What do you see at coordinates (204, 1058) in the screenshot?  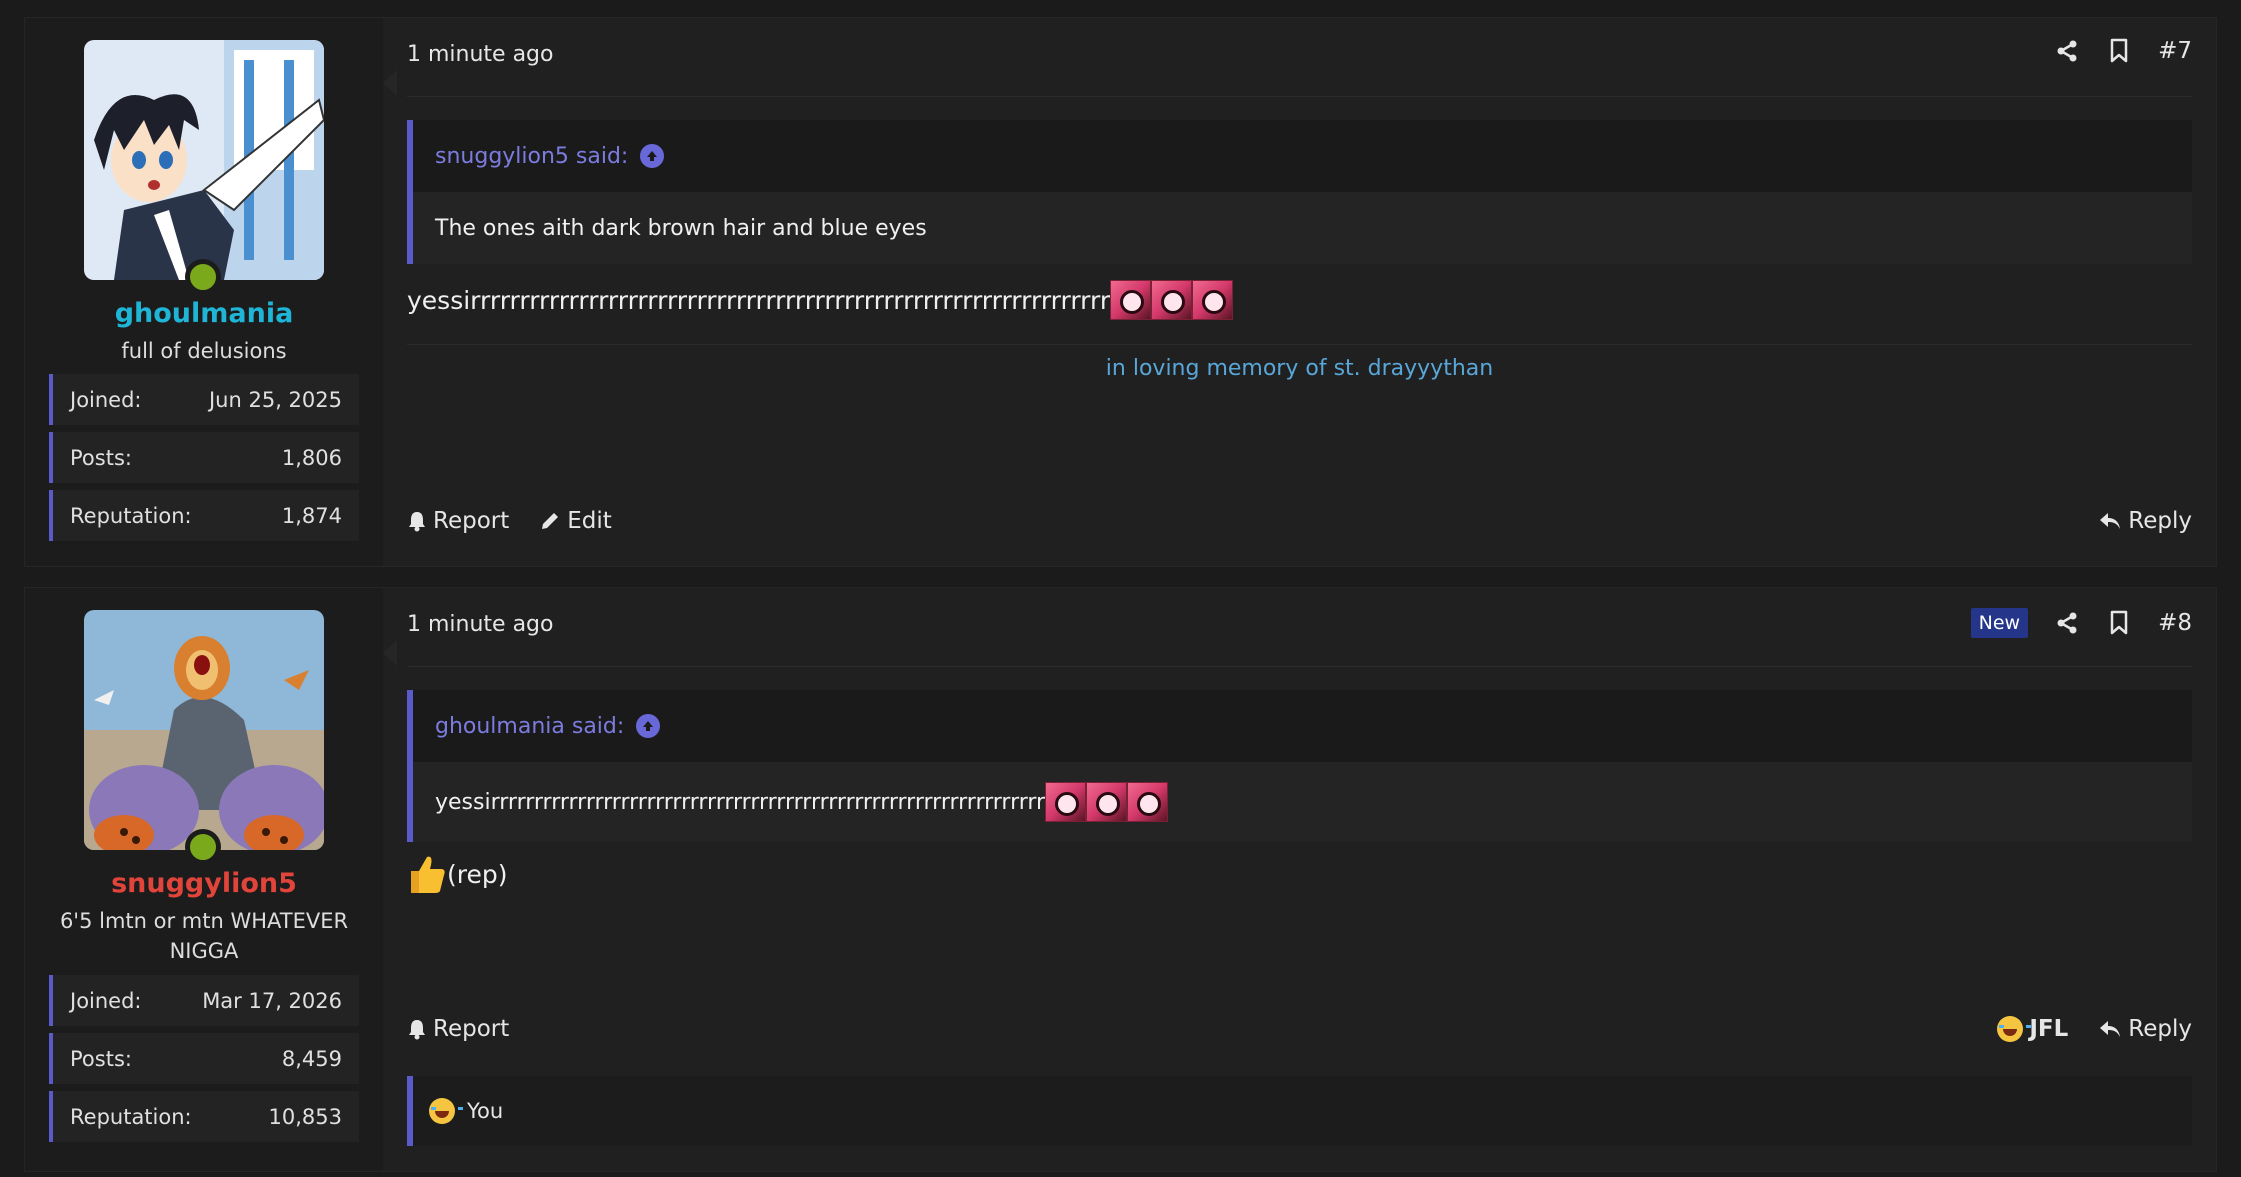 I see `stat-posts: Posts: 8,459` at bounding box center [204, 1058].